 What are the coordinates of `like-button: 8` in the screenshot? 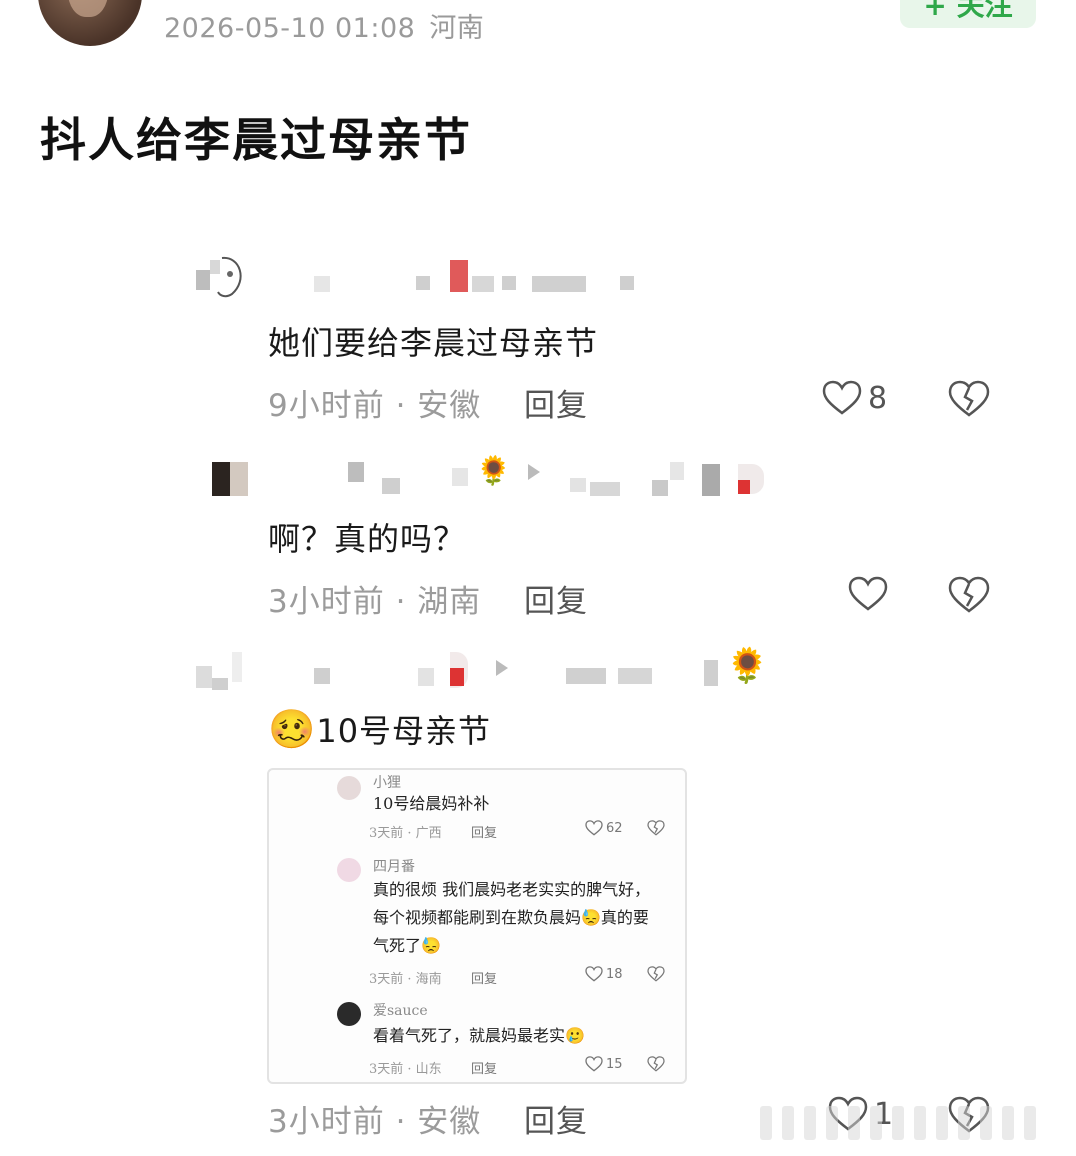 It's located at (854, 398).